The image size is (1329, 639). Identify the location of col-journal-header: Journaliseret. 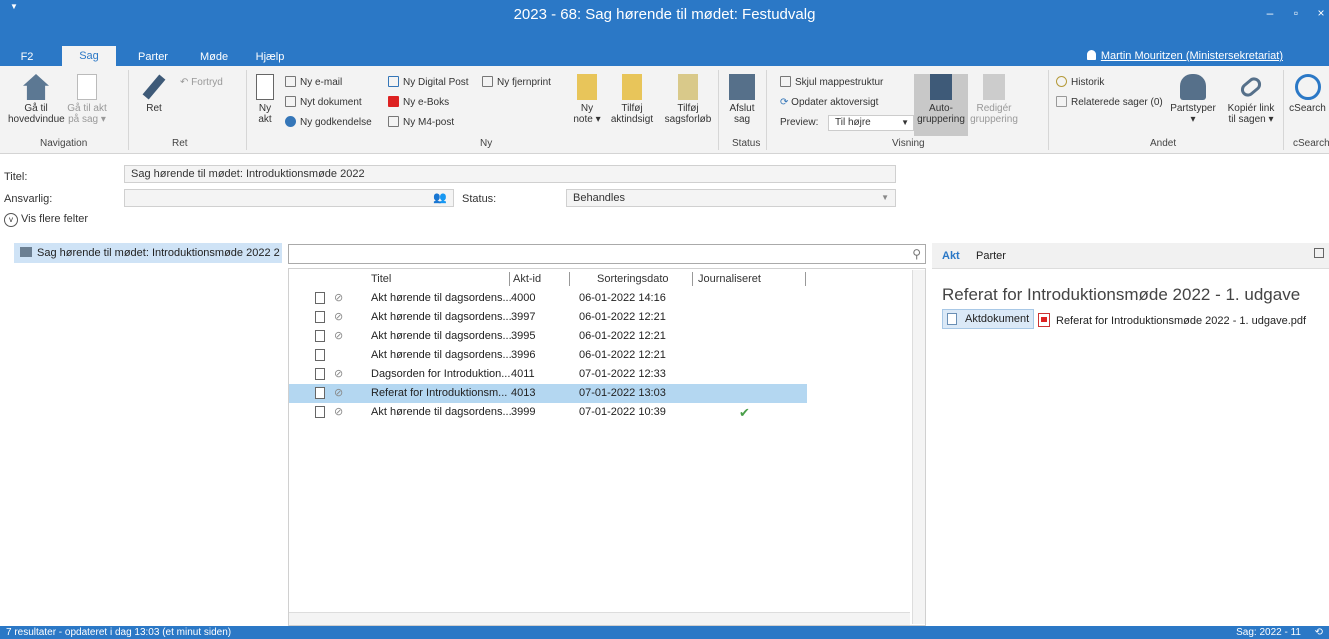
(729, 279).